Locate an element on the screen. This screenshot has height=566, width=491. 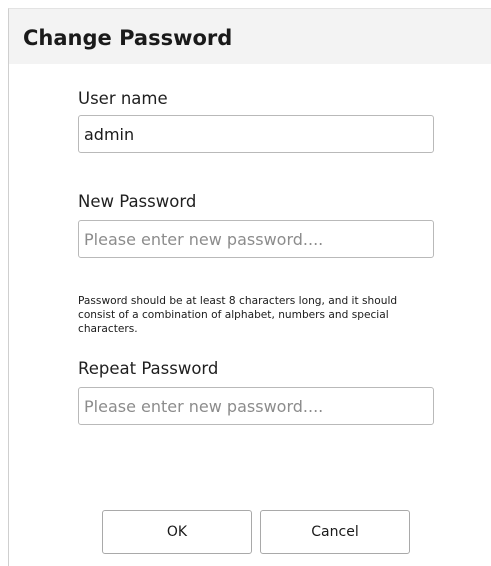
ok-button: OK is located at coordinates (177, 532).